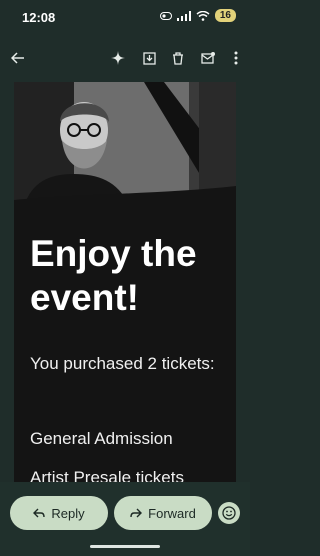  What do you see at coordinates (68, 513) in the screenshot?
I see `reply-label: Reply` at bounding box center [68, 513].